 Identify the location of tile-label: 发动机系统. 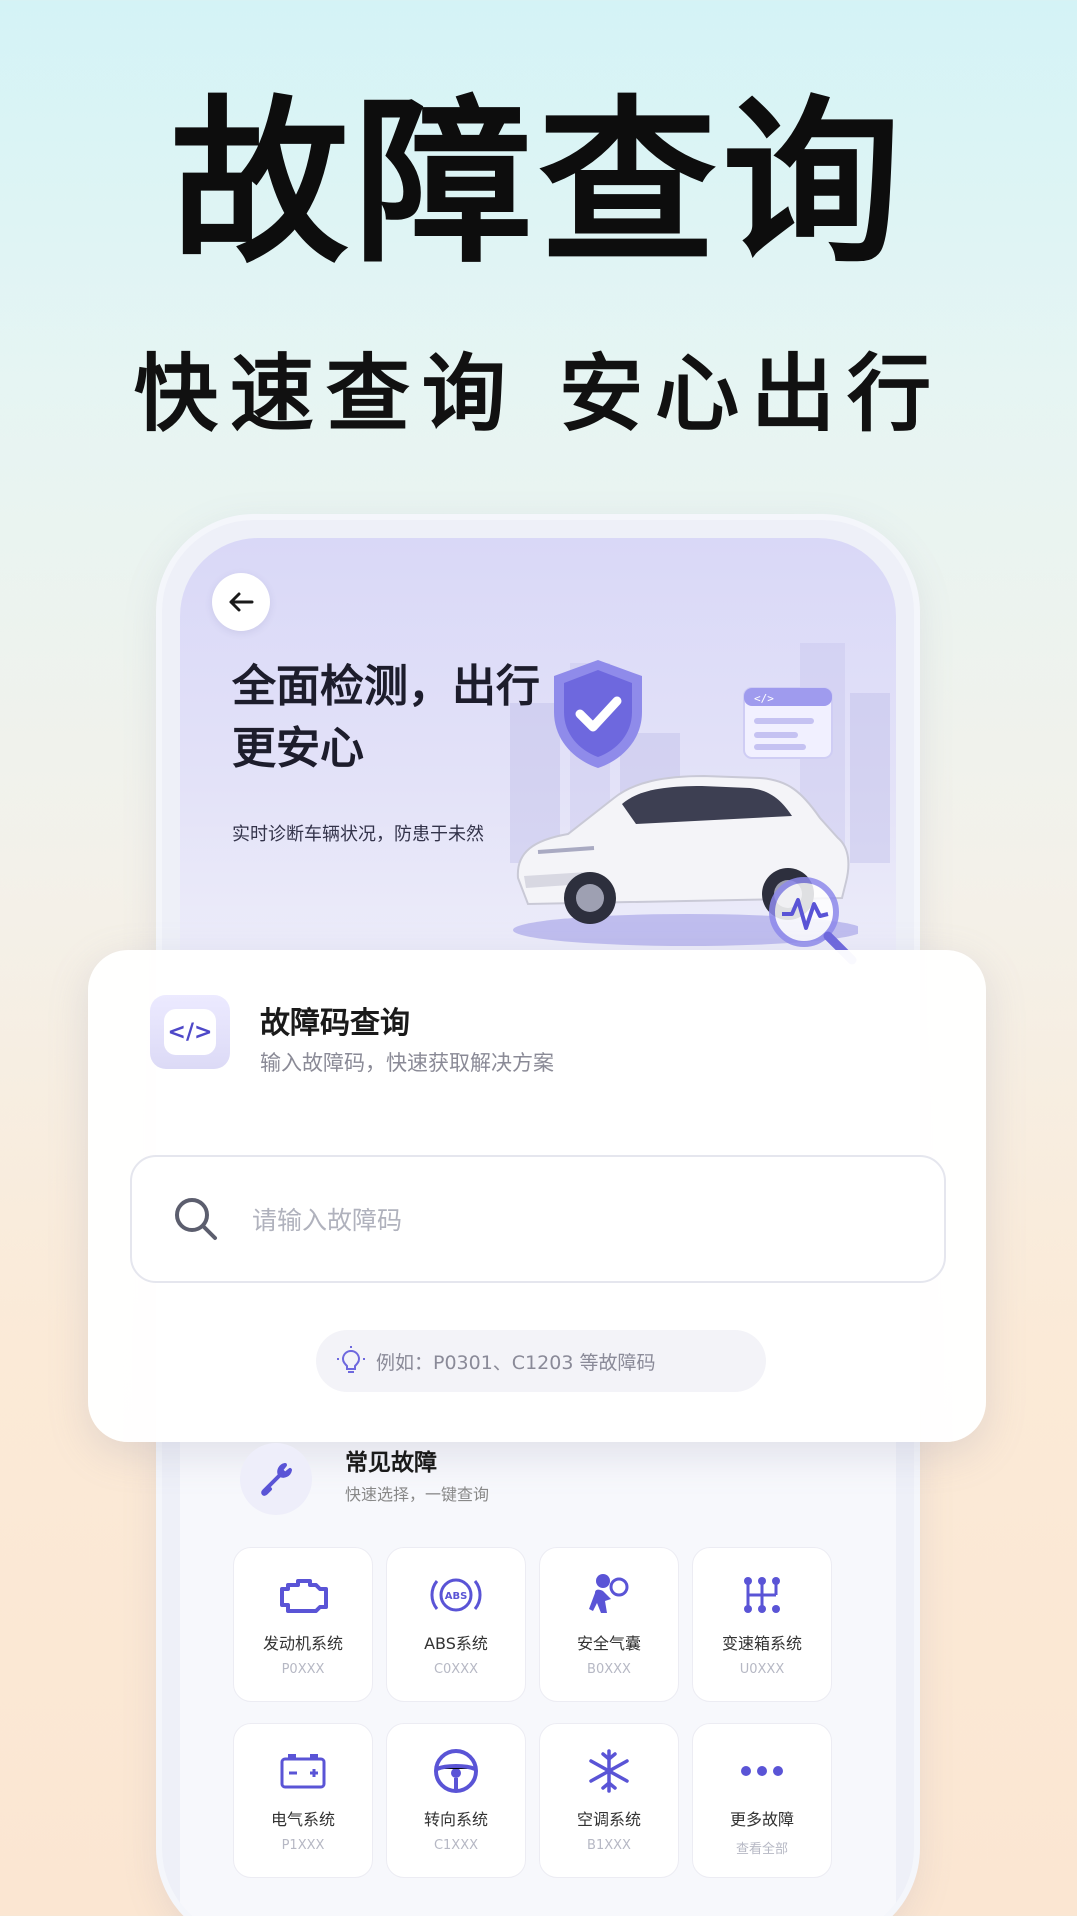
(302, 1643).